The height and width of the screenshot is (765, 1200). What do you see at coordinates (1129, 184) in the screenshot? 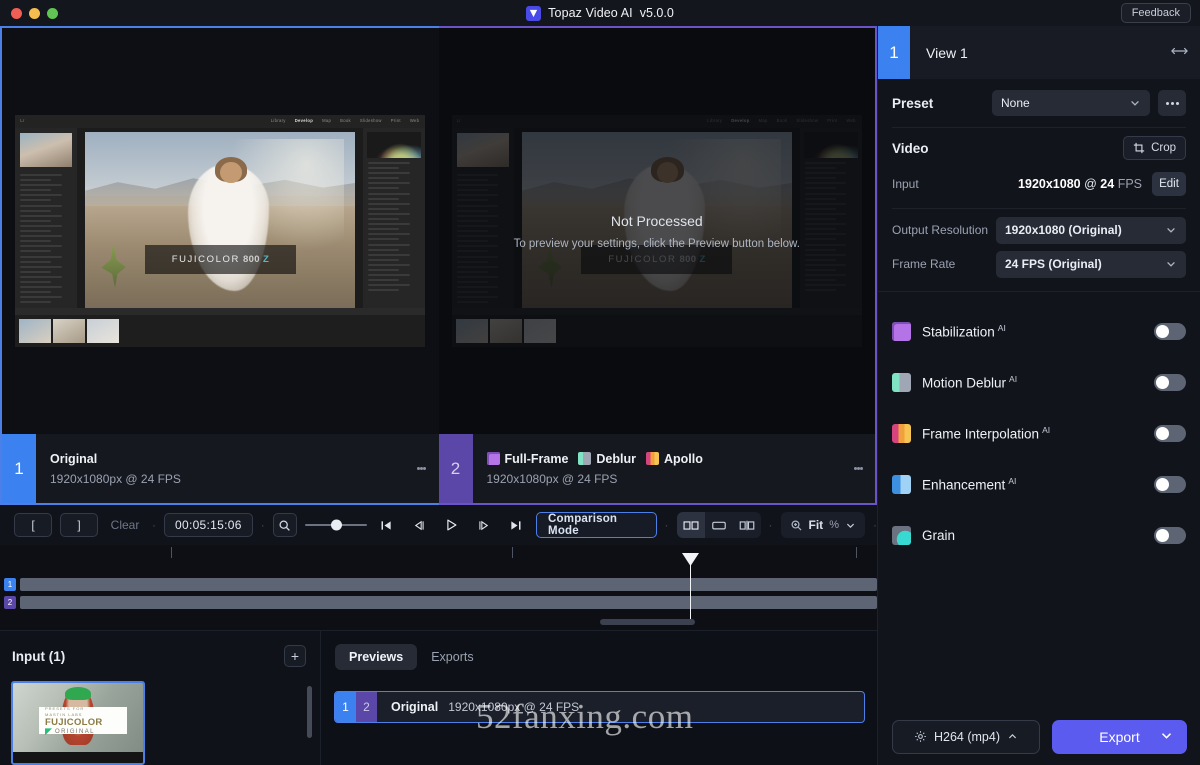
I see `input-fps-unit: FPS` at bounding box center [1129, 184].